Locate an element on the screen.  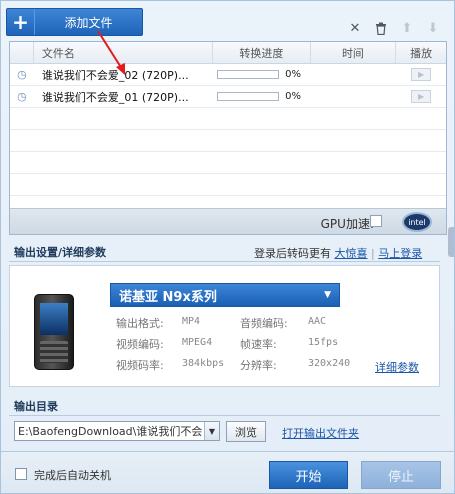
phone-image is located at coordinates (54, 332).